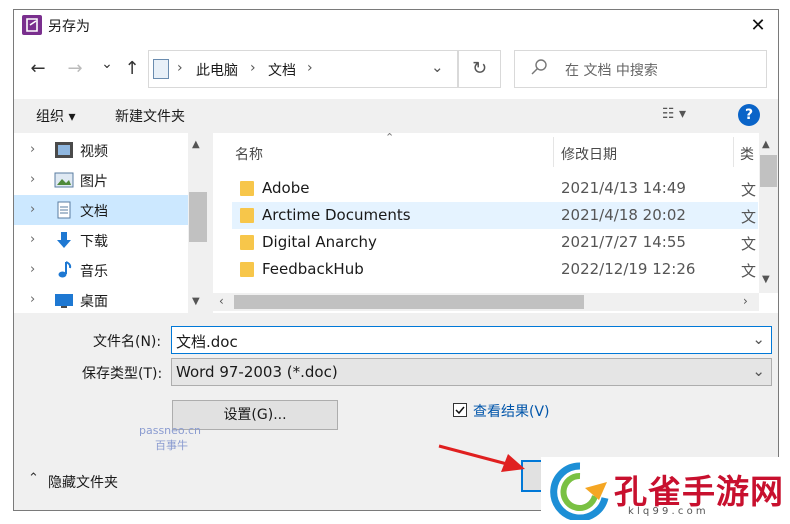  Describe the element at coordinates (64, 240) in the screenshot. I see `download-icon` at that location.